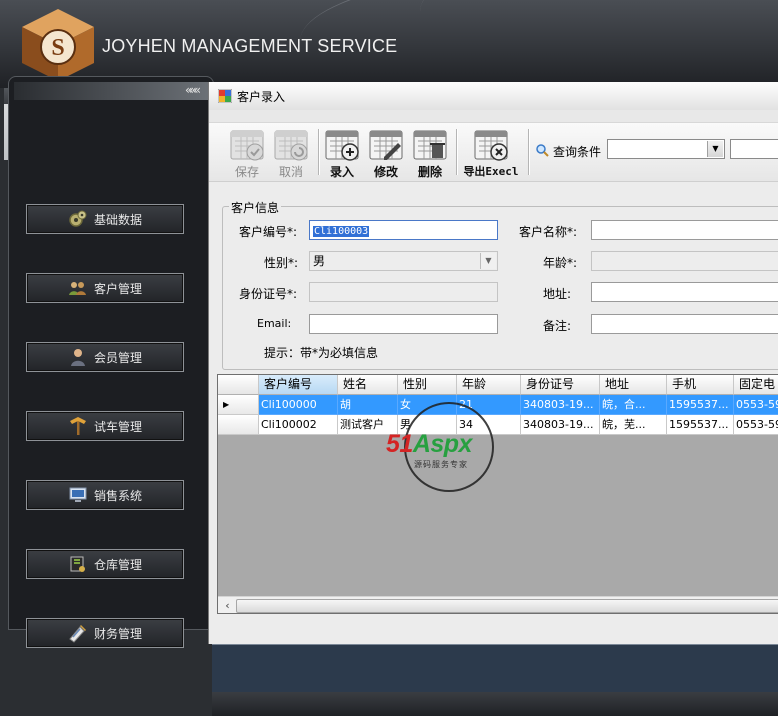 This screenshot has width=778, height=716. I want to click on edit-button: 修改, so click(386, 152).